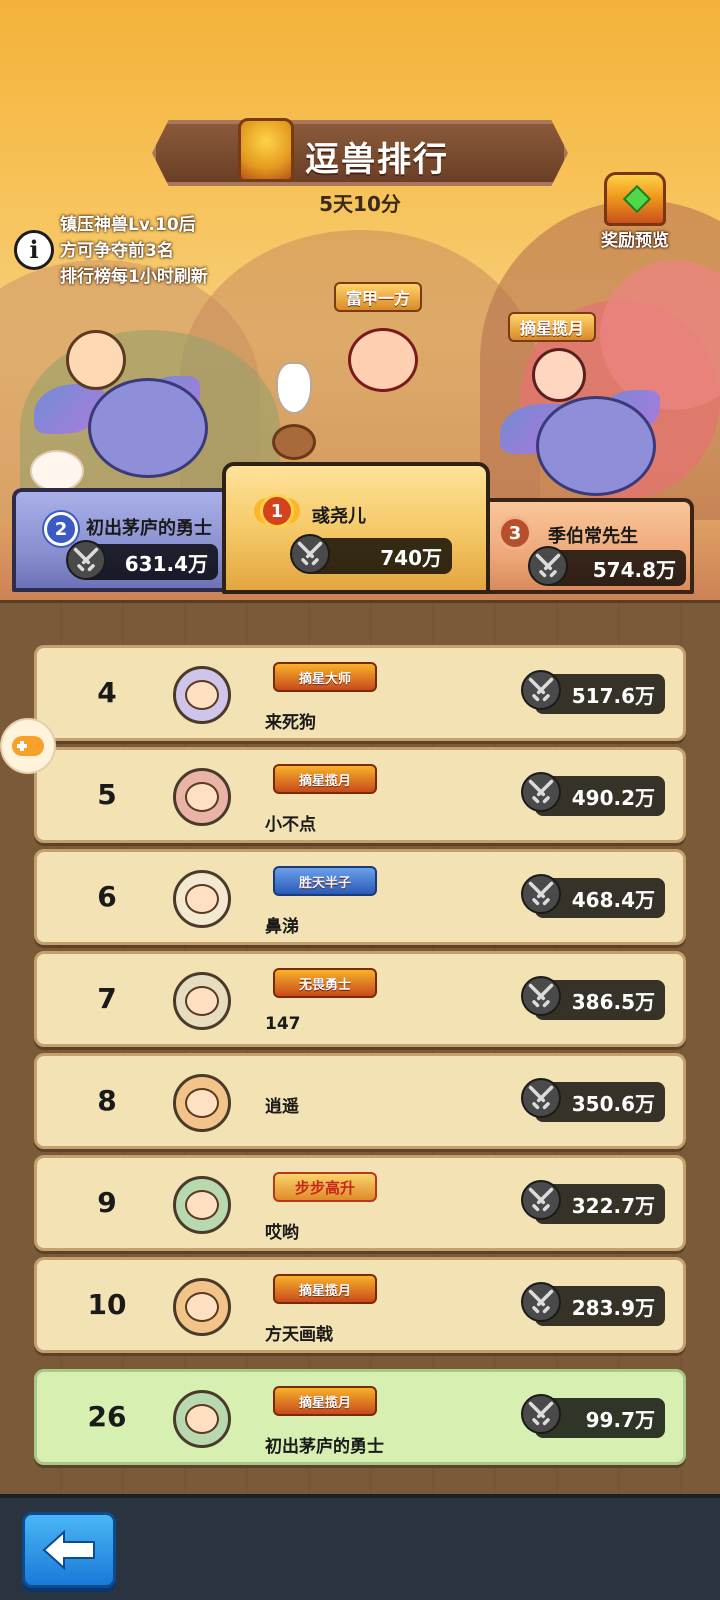 This screenshot has height=1600, width=720. Describe the element at coordinates (356, 528) in the screenshot. I see `first-place-podium: 1 彧尧儿 740万` at that location.